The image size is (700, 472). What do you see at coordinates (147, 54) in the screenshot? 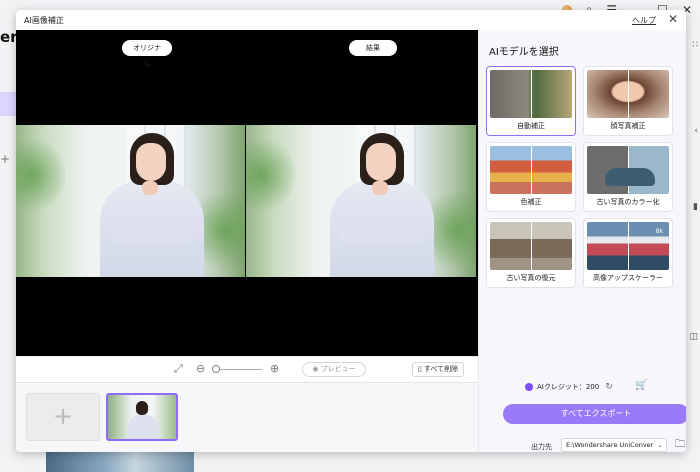
I see `original-label: オリジナル` at bounding box center [147, 54].